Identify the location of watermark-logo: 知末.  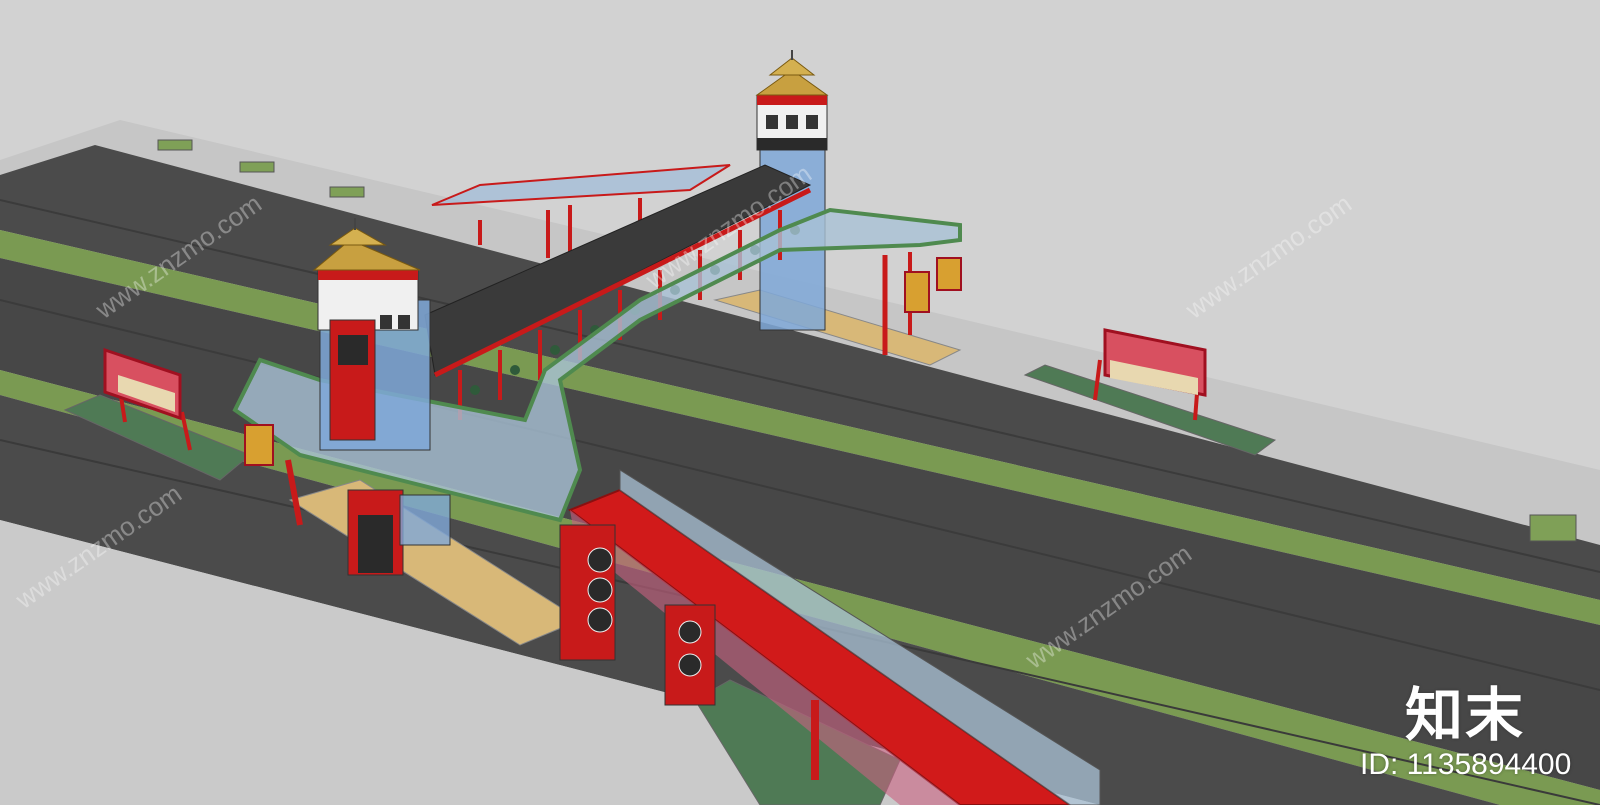
(1465, 715).